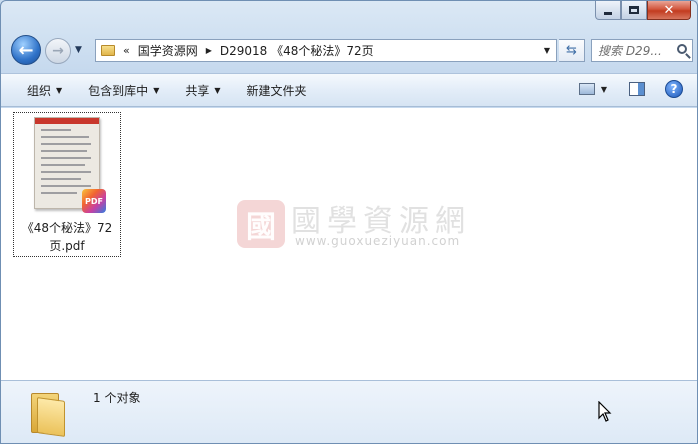  Describe the element at coordinates (349, 411) in the screenshot. I see `details-pane: 1 个对象` at that location.